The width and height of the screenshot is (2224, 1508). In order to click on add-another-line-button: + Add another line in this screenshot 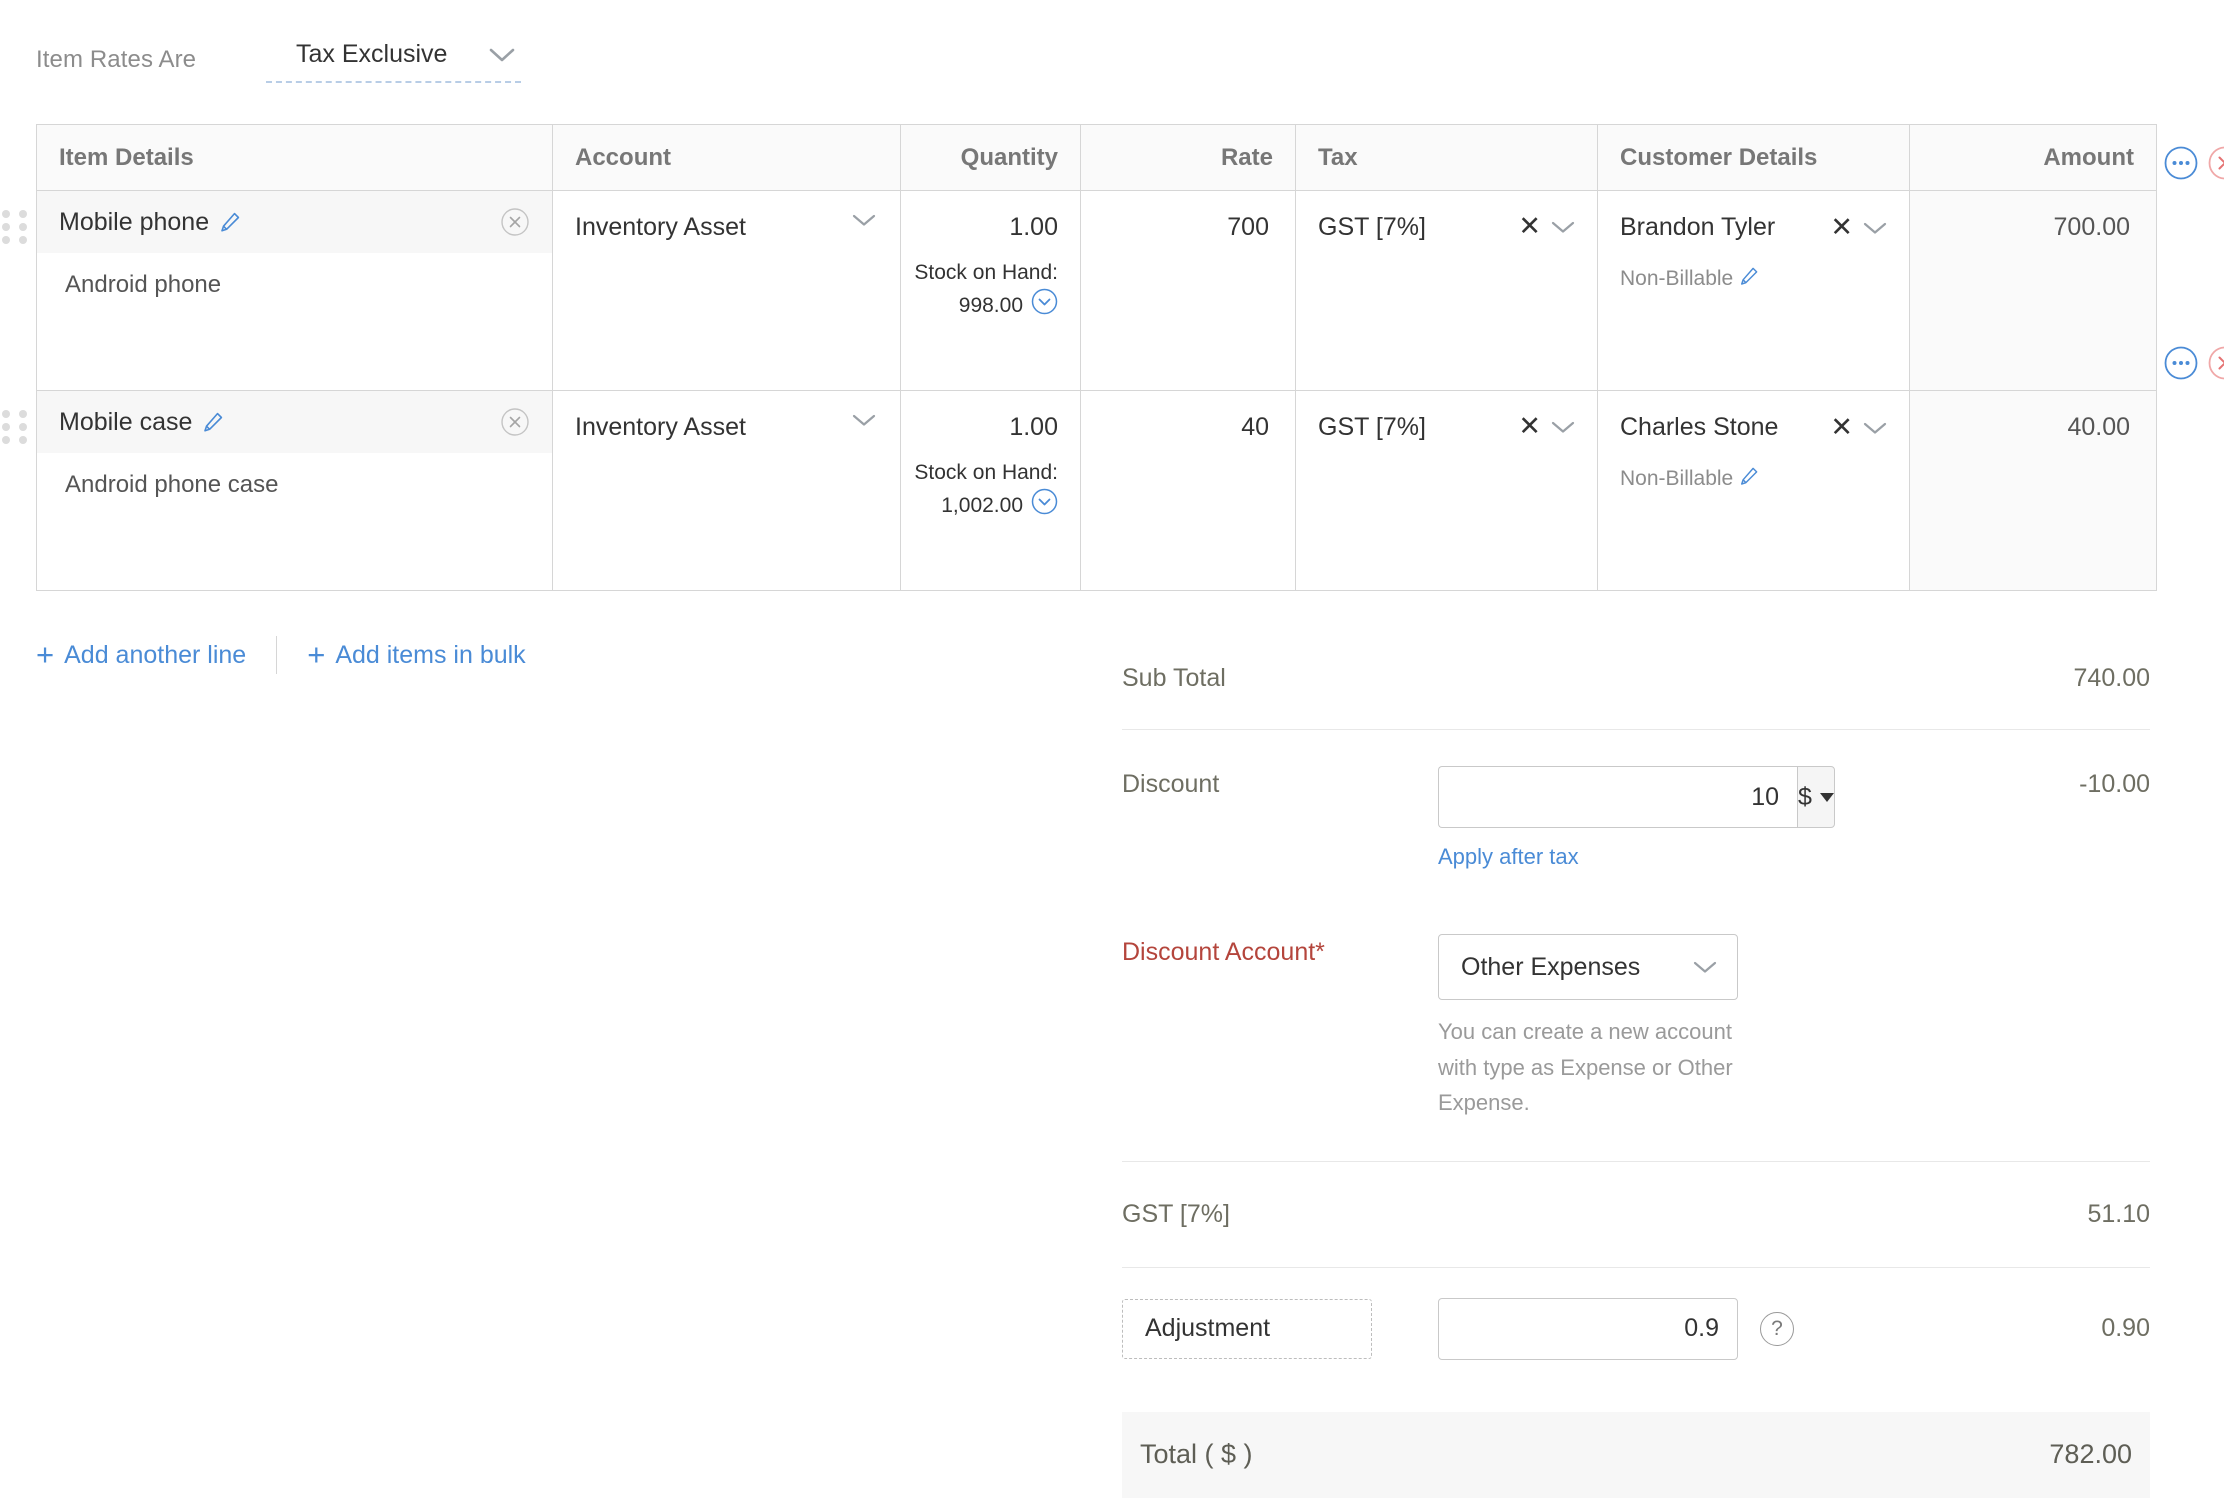, I will do `click(141, 655)`.